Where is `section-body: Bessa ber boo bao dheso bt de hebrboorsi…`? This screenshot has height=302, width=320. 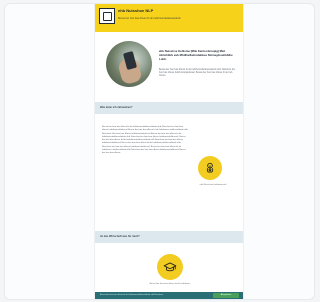 section-body: Bessa ber boo bao dheso bt de hebrboorsi… is located at coordinates (145, 140).